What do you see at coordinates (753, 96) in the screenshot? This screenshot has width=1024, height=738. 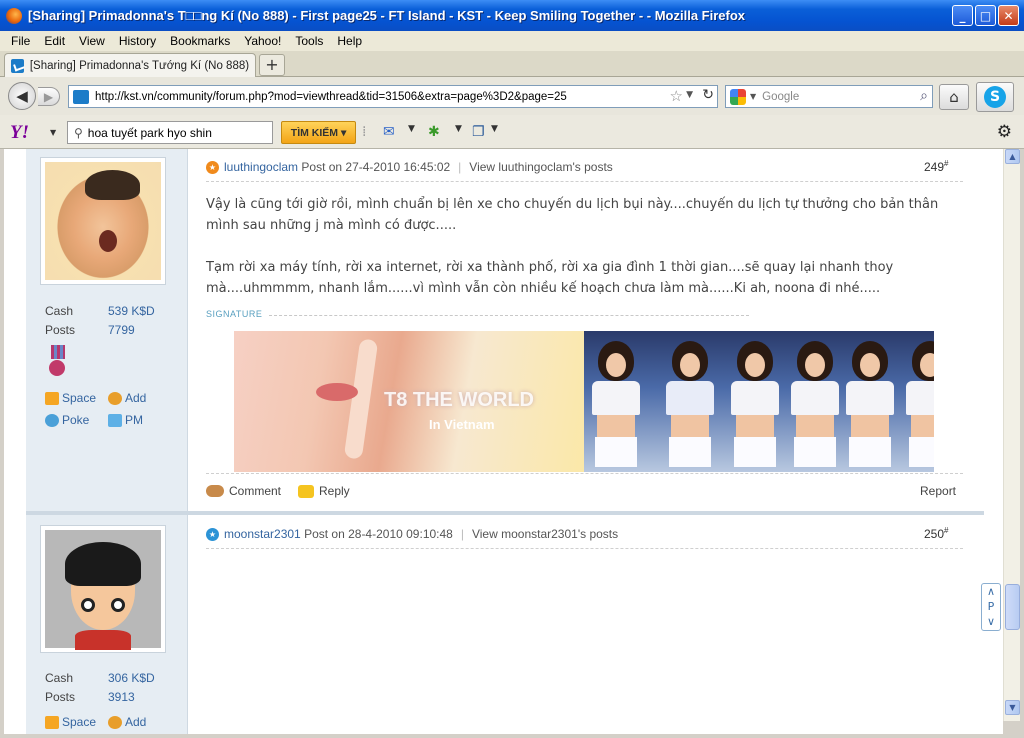 I see `engine-dropdown-icon: ▼` at bounding box center [753, 96].